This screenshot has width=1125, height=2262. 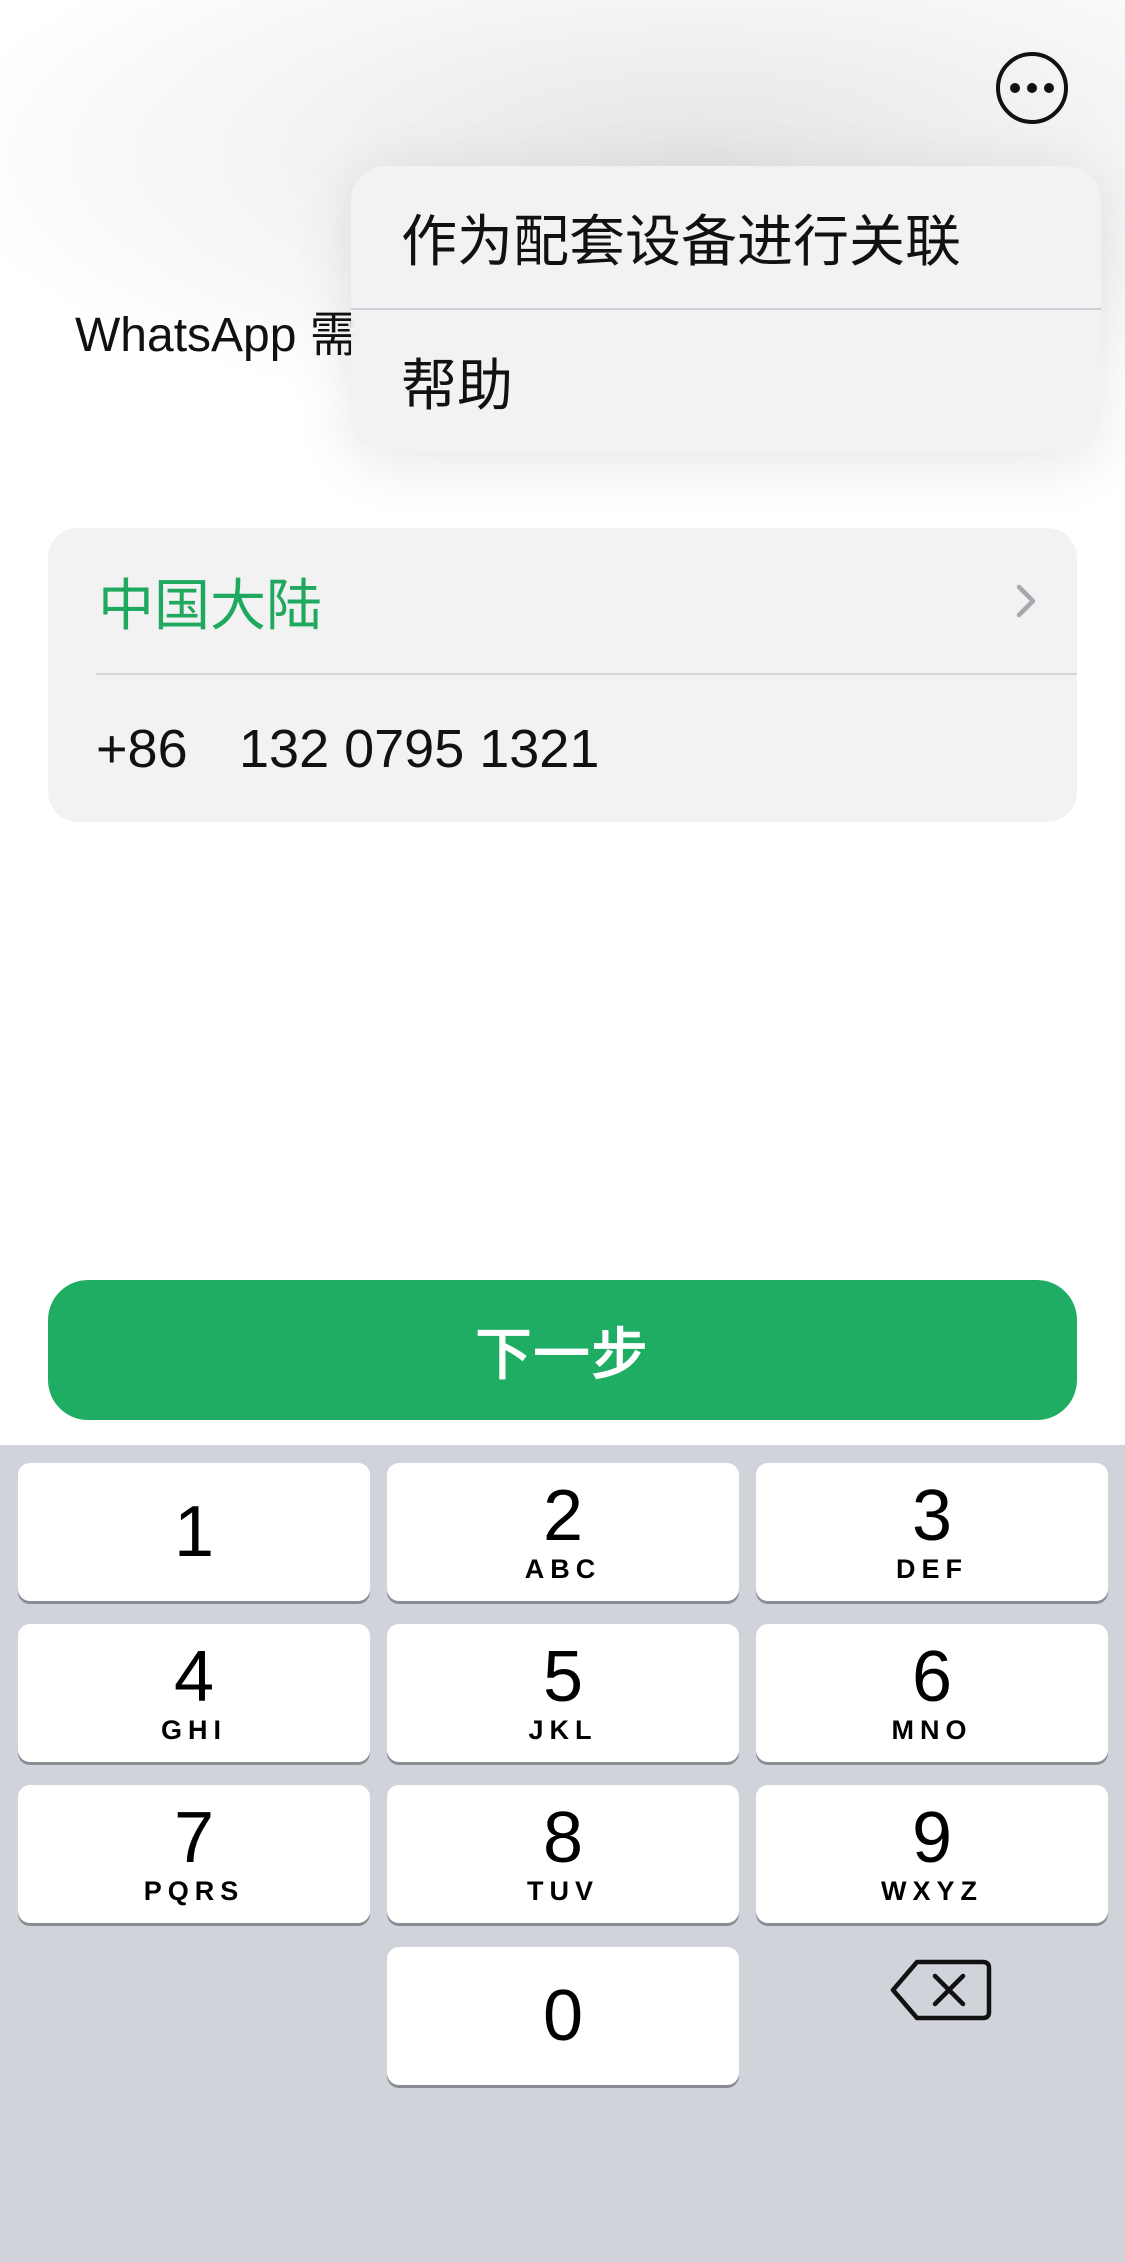 What do you see at coordinates (193, 1730) in the screenshot?
I see `key-letters: GHI` at bounding box center [193, 1730].